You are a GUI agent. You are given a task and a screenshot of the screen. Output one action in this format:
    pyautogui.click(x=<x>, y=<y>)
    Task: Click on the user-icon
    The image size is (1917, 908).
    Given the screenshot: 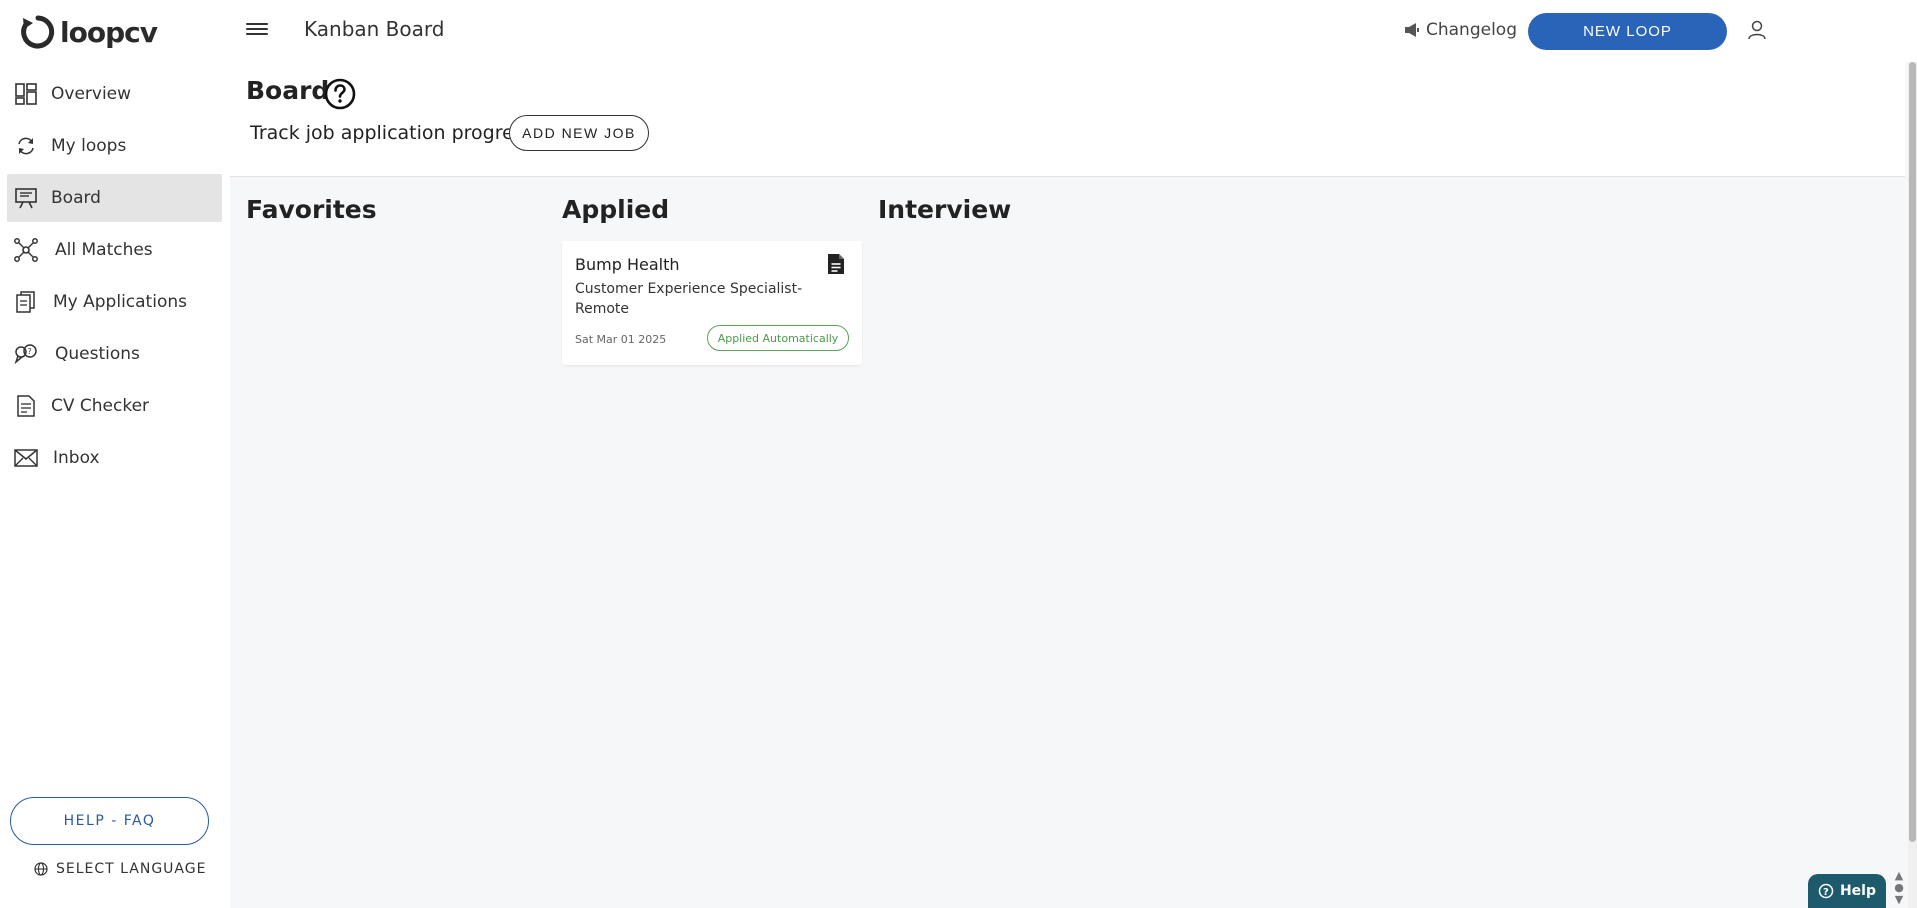 What is the action you would take?
    pyautogui.click(x=1757, y=30)
    